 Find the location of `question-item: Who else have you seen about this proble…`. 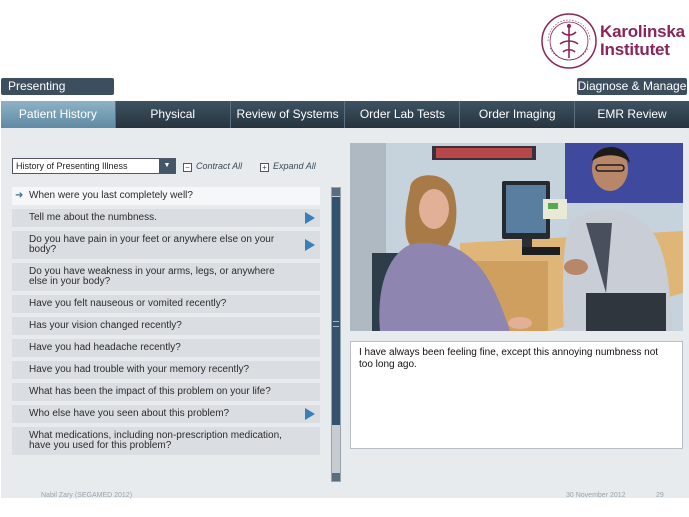

question-item: Who else have you seen about this proble… is located at coordinates (166, 414).